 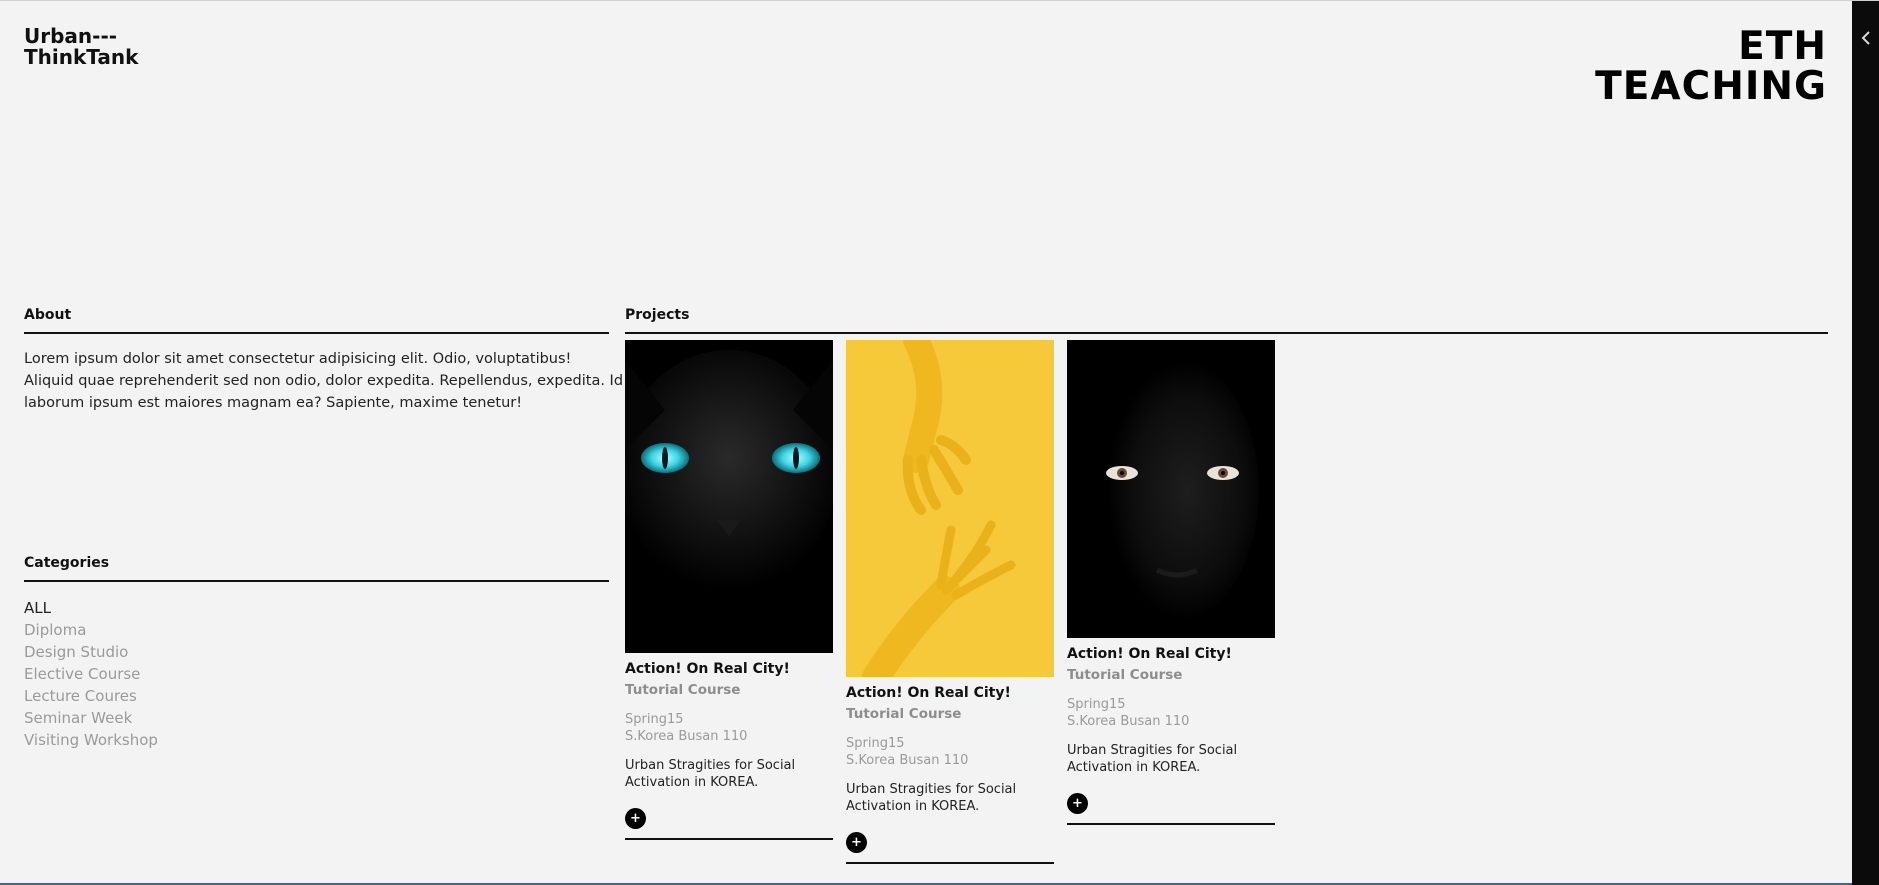 I want to click on side-panel-rail, so click(x=1865, y=443).